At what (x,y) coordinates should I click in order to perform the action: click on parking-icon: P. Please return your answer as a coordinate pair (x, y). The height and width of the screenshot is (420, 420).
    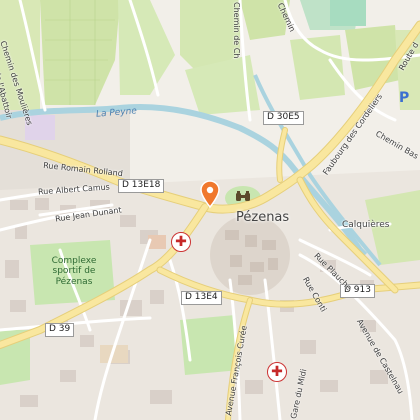
    Looking at the image, I should click on (404, 98).